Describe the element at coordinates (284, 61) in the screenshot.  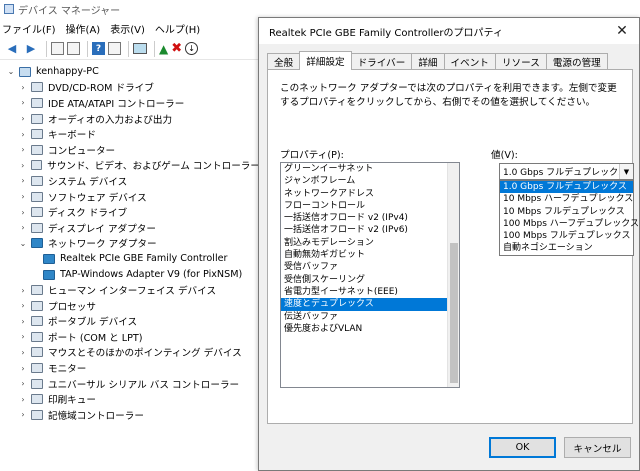
I see `tab-general: 全般` at that location.